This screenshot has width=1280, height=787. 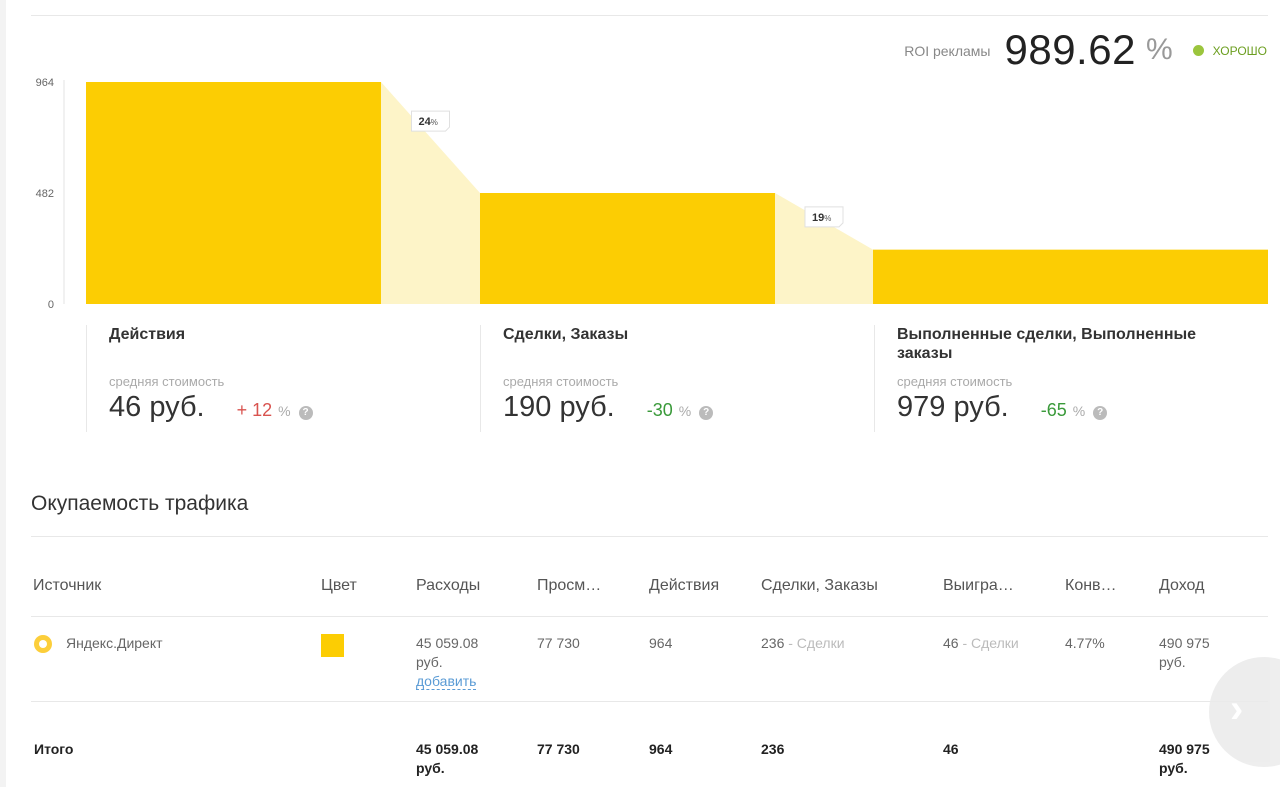 I want to click on total-deals: 236, so click(x=773, y=749).